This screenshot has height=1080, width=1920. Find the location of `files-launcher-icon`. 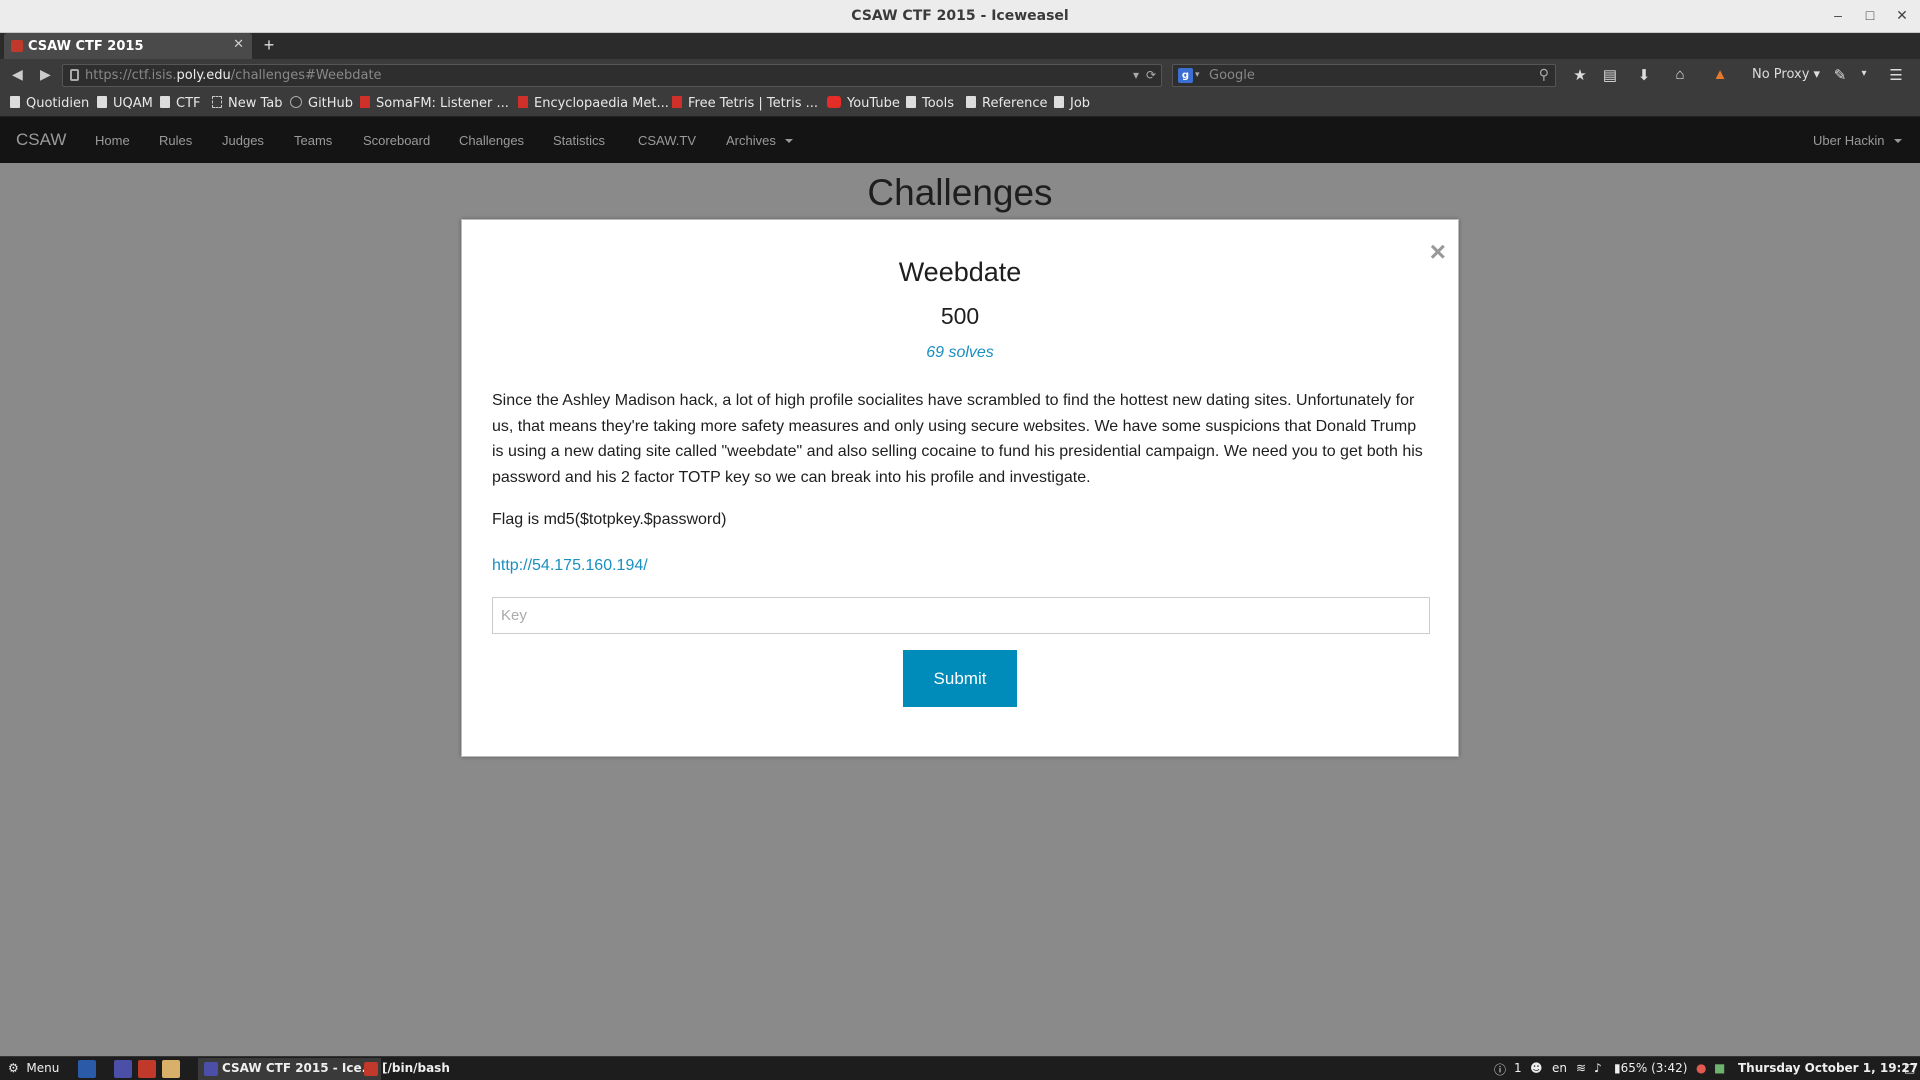

files-launcher-icon is located at coordinates (171, 1069).